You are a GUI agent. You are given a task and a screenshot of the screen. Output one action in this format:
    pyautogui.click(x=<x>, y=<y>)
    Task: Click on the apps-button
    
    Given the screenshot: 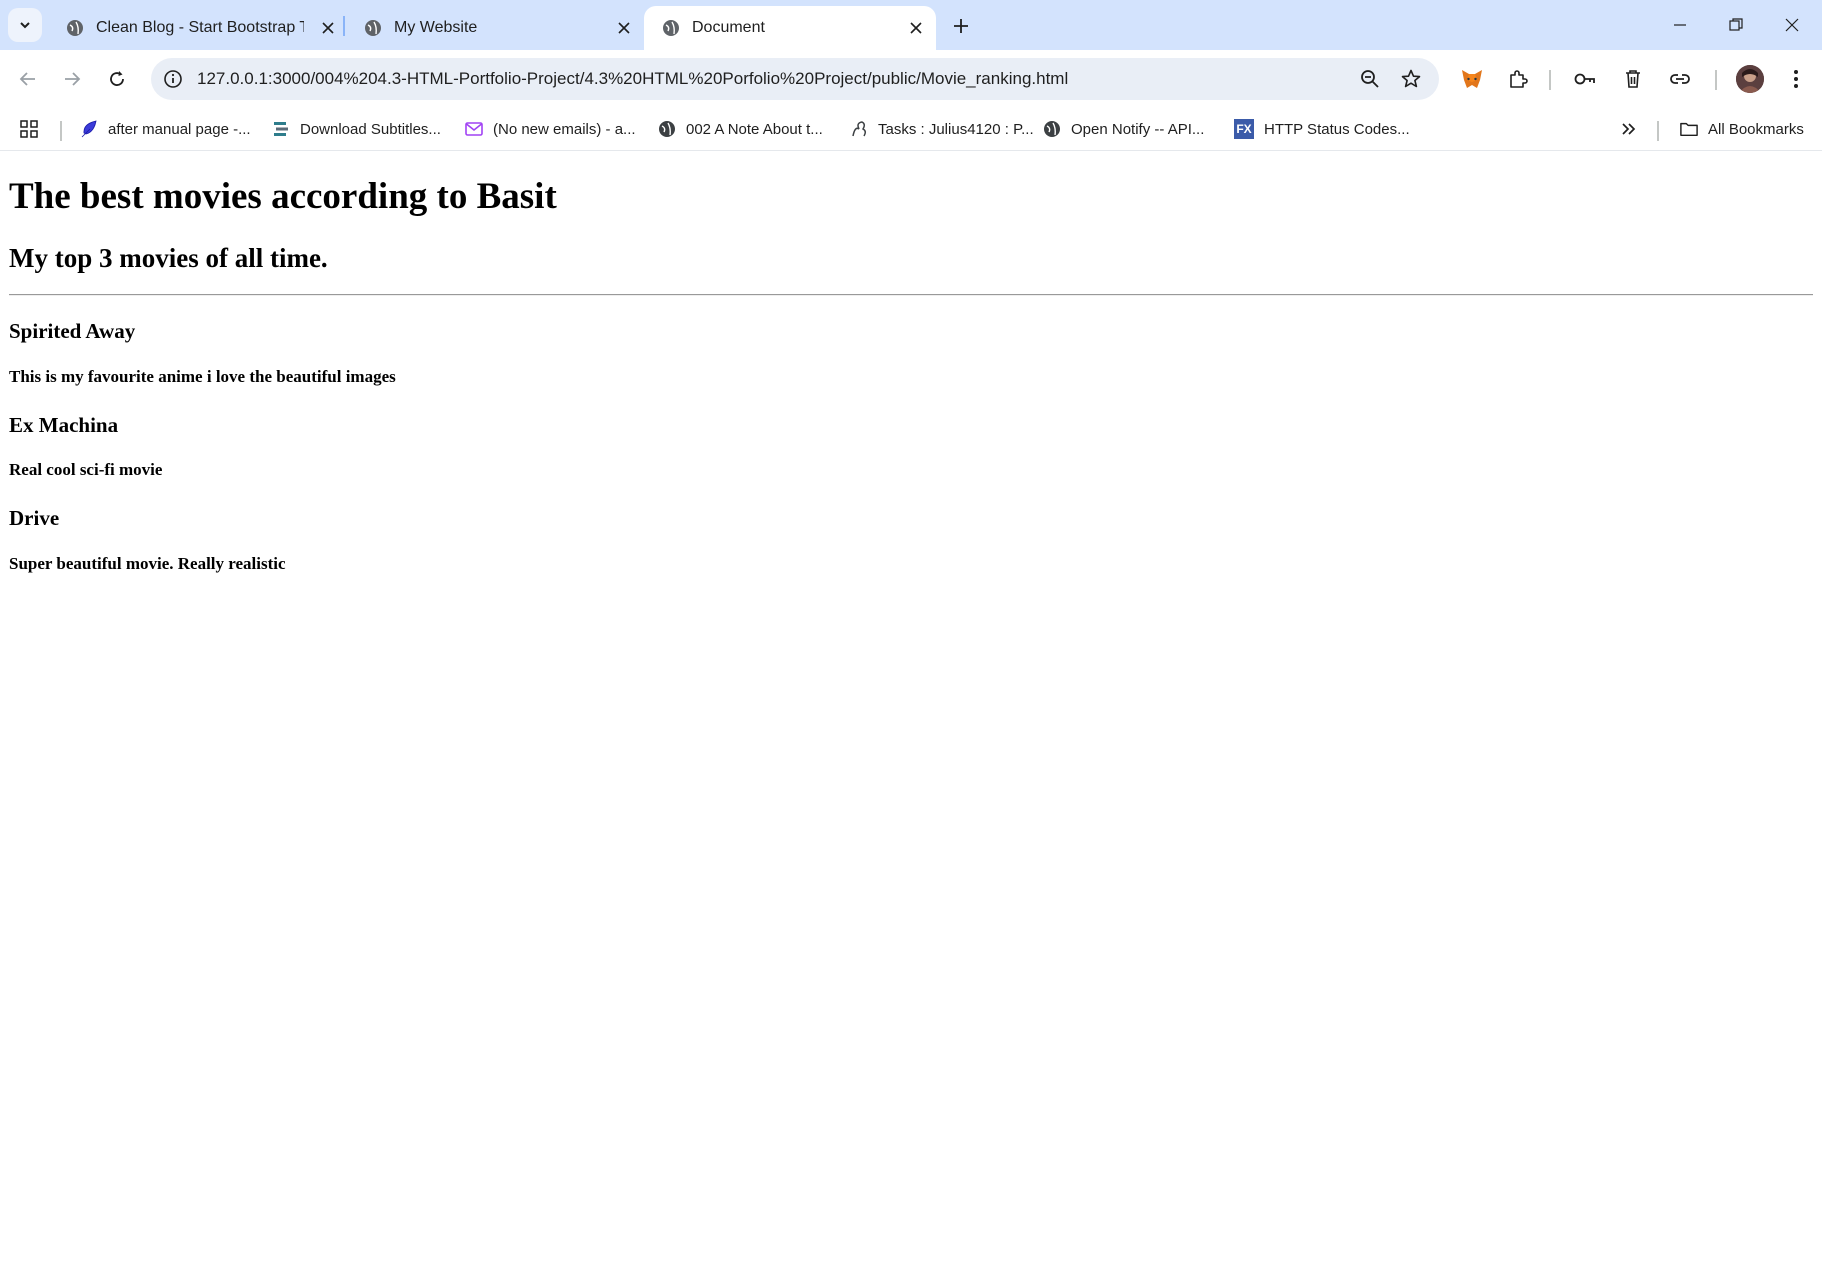 What is the action you would take?
    pyautogui.click(x=29, y=129)
    